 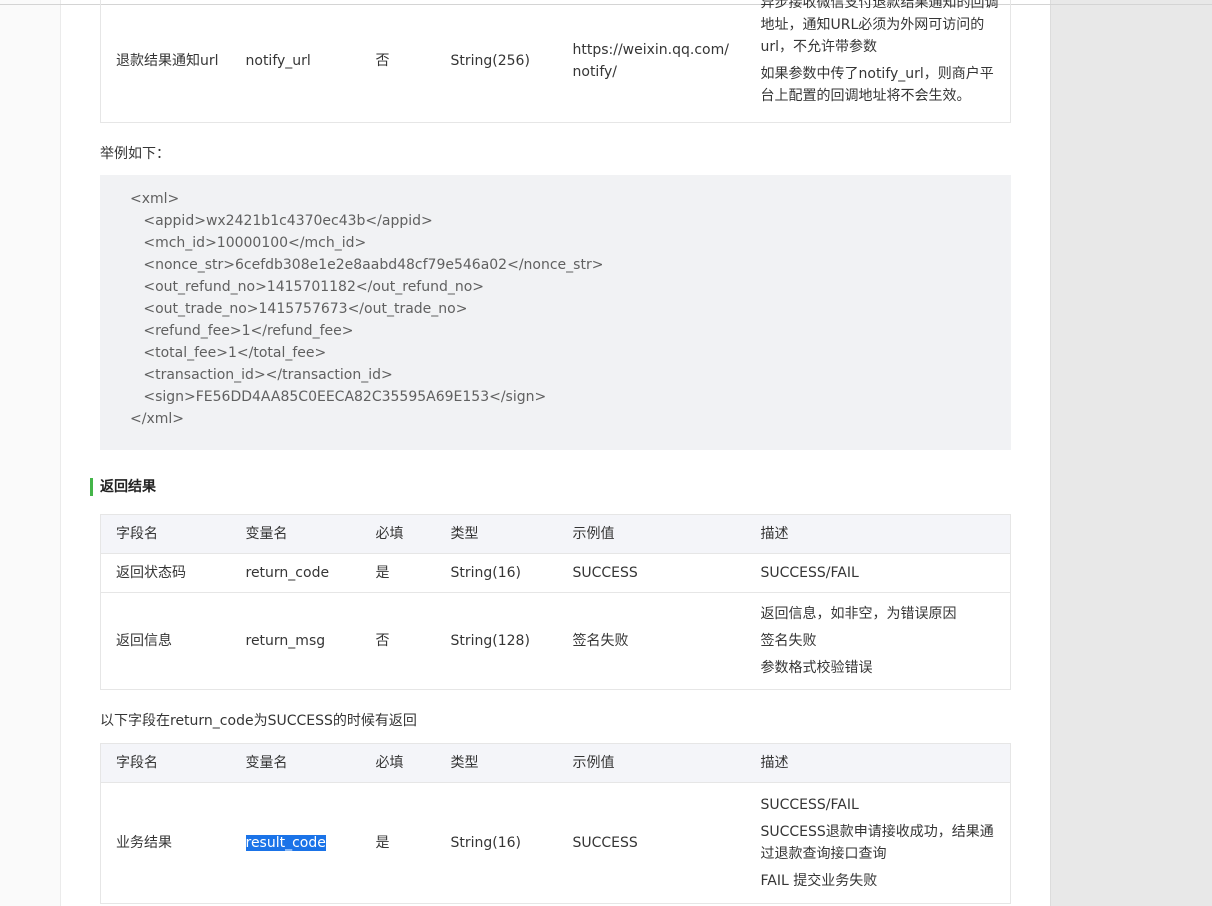 What do you see at coordinates (295, 573) in the screenshot?
I see `name-cell: return_code` at bounding box center [295, 573].